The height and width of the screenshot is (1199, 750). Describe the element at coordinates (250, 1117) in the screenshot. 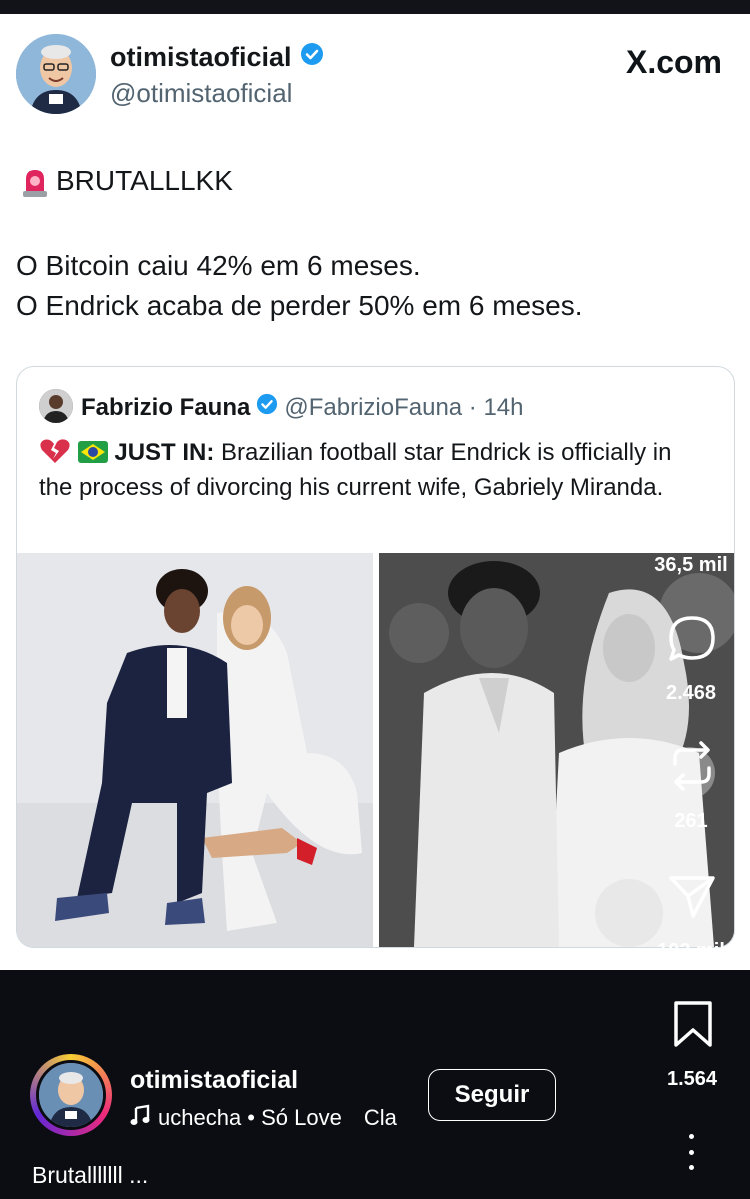

I see `music-track: uchecha • Só Love` at that location.